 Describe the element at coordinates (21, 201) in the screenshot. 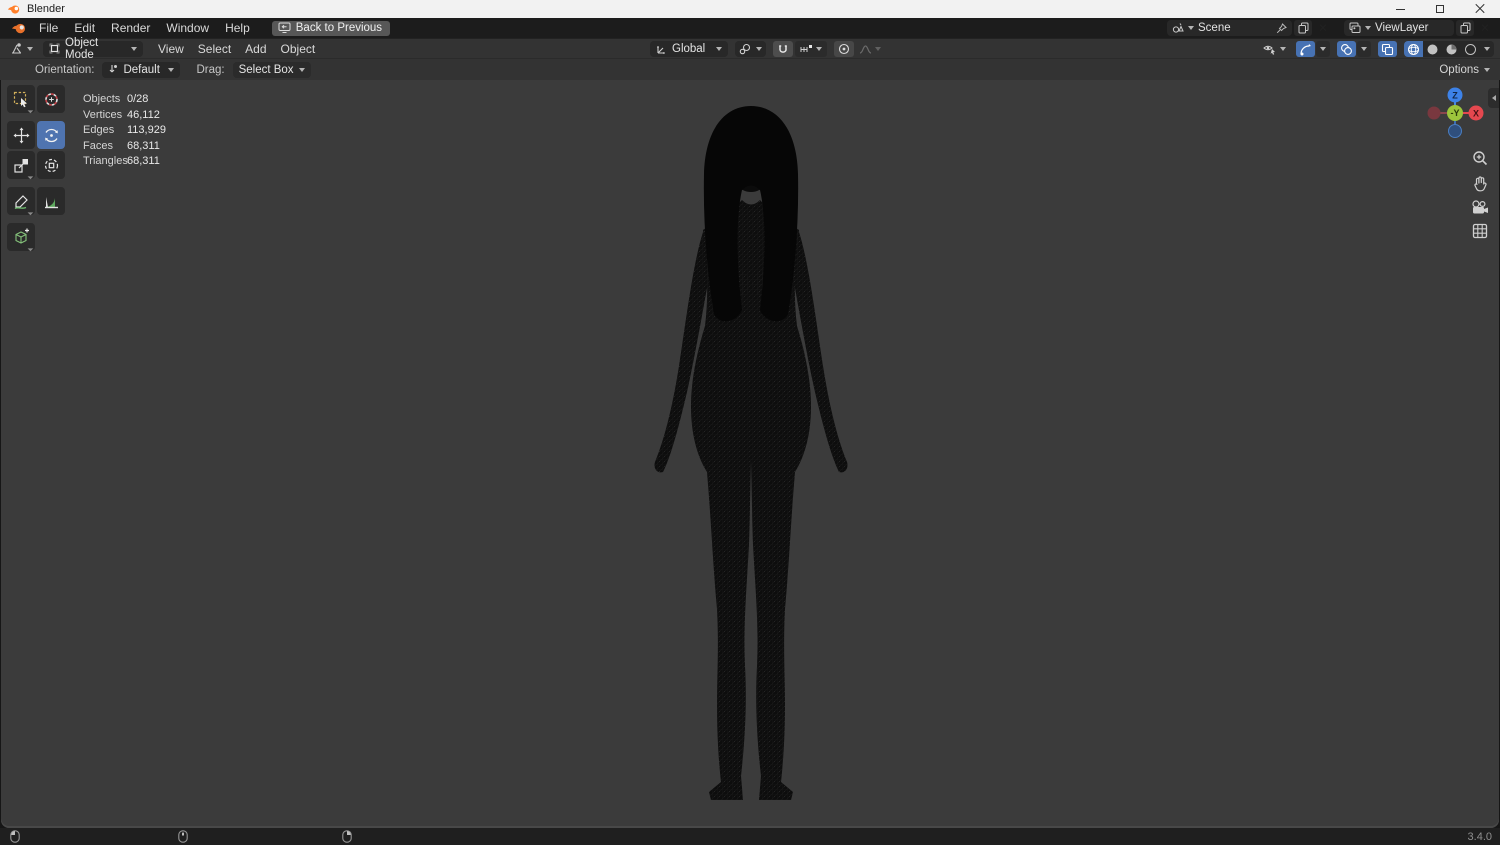

I see `annotate-tool-button` at that location.